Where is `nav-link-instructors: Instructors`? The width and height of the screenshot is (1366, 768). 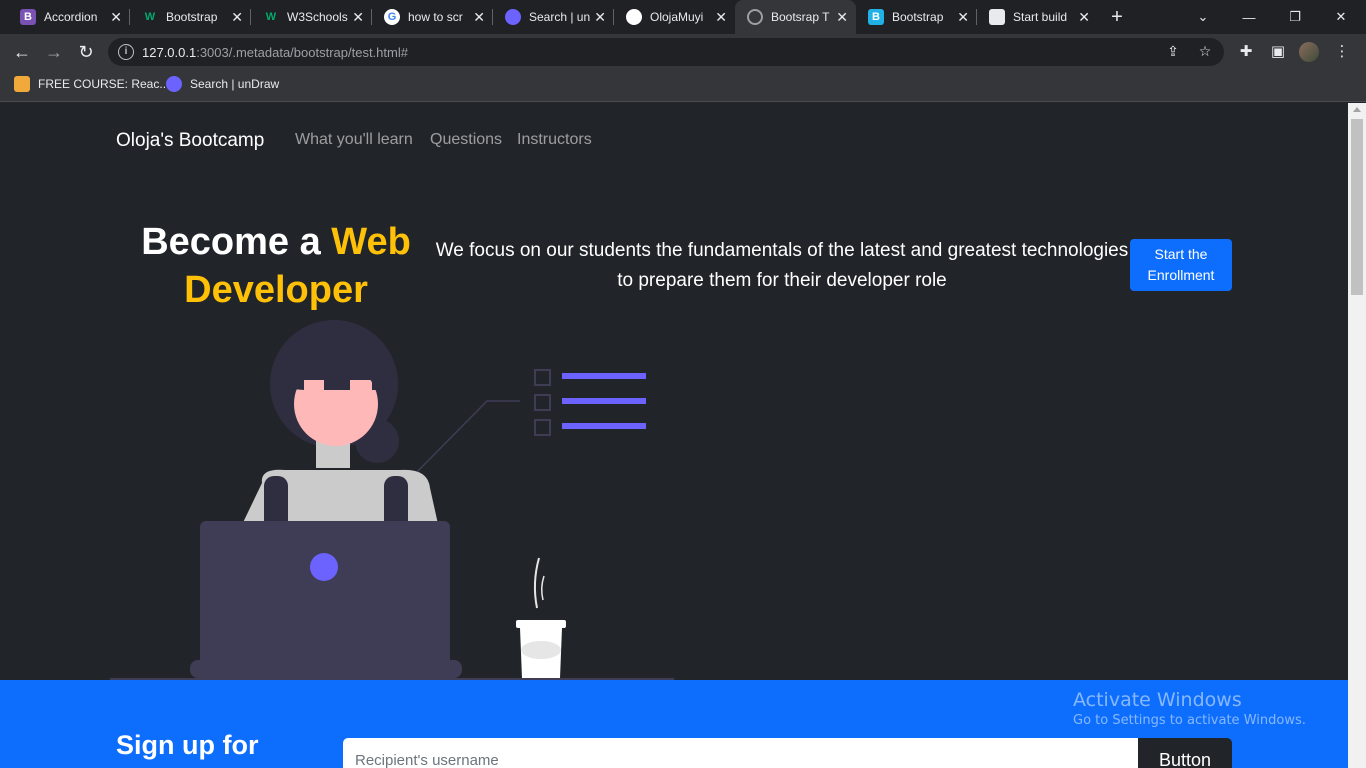
nav-link-instructors: Instructors is located at coordinates (554, 140).